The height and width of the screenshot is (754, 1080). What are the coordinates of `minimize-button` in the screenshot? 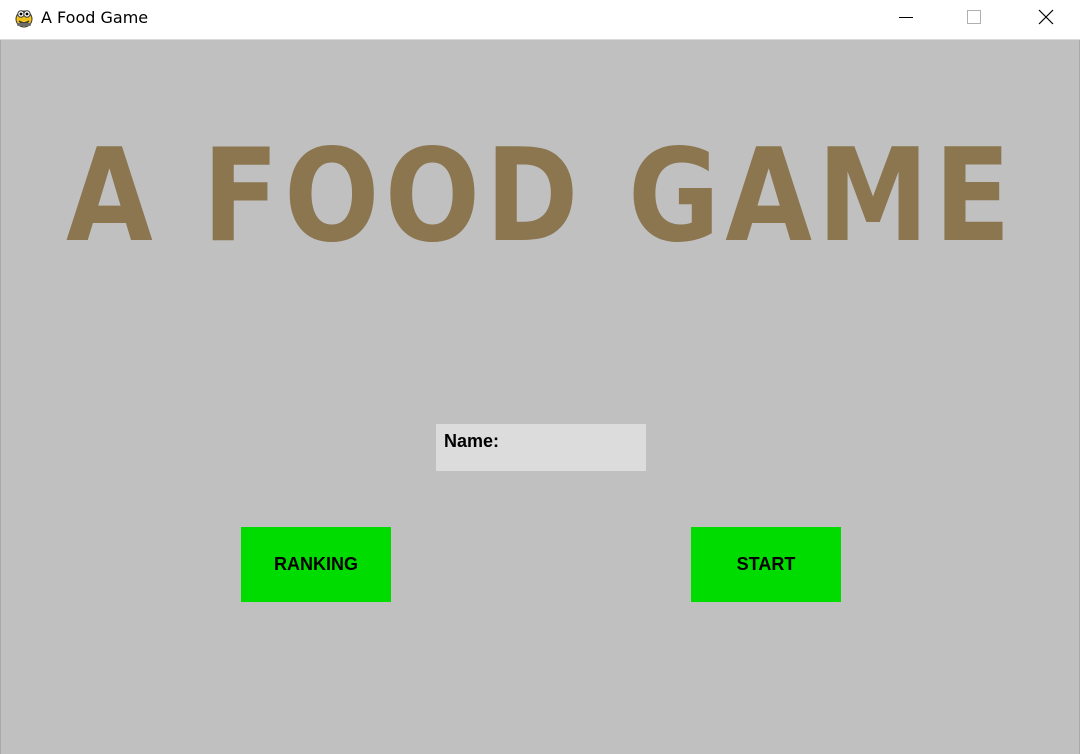 It's located at (906, 17).